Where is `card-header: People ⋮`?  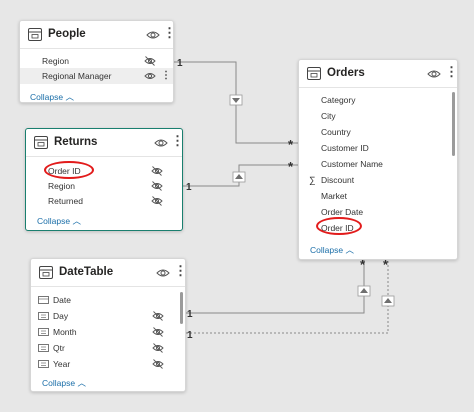 card-header: People ⋮ is located at coordinates (98, 35).